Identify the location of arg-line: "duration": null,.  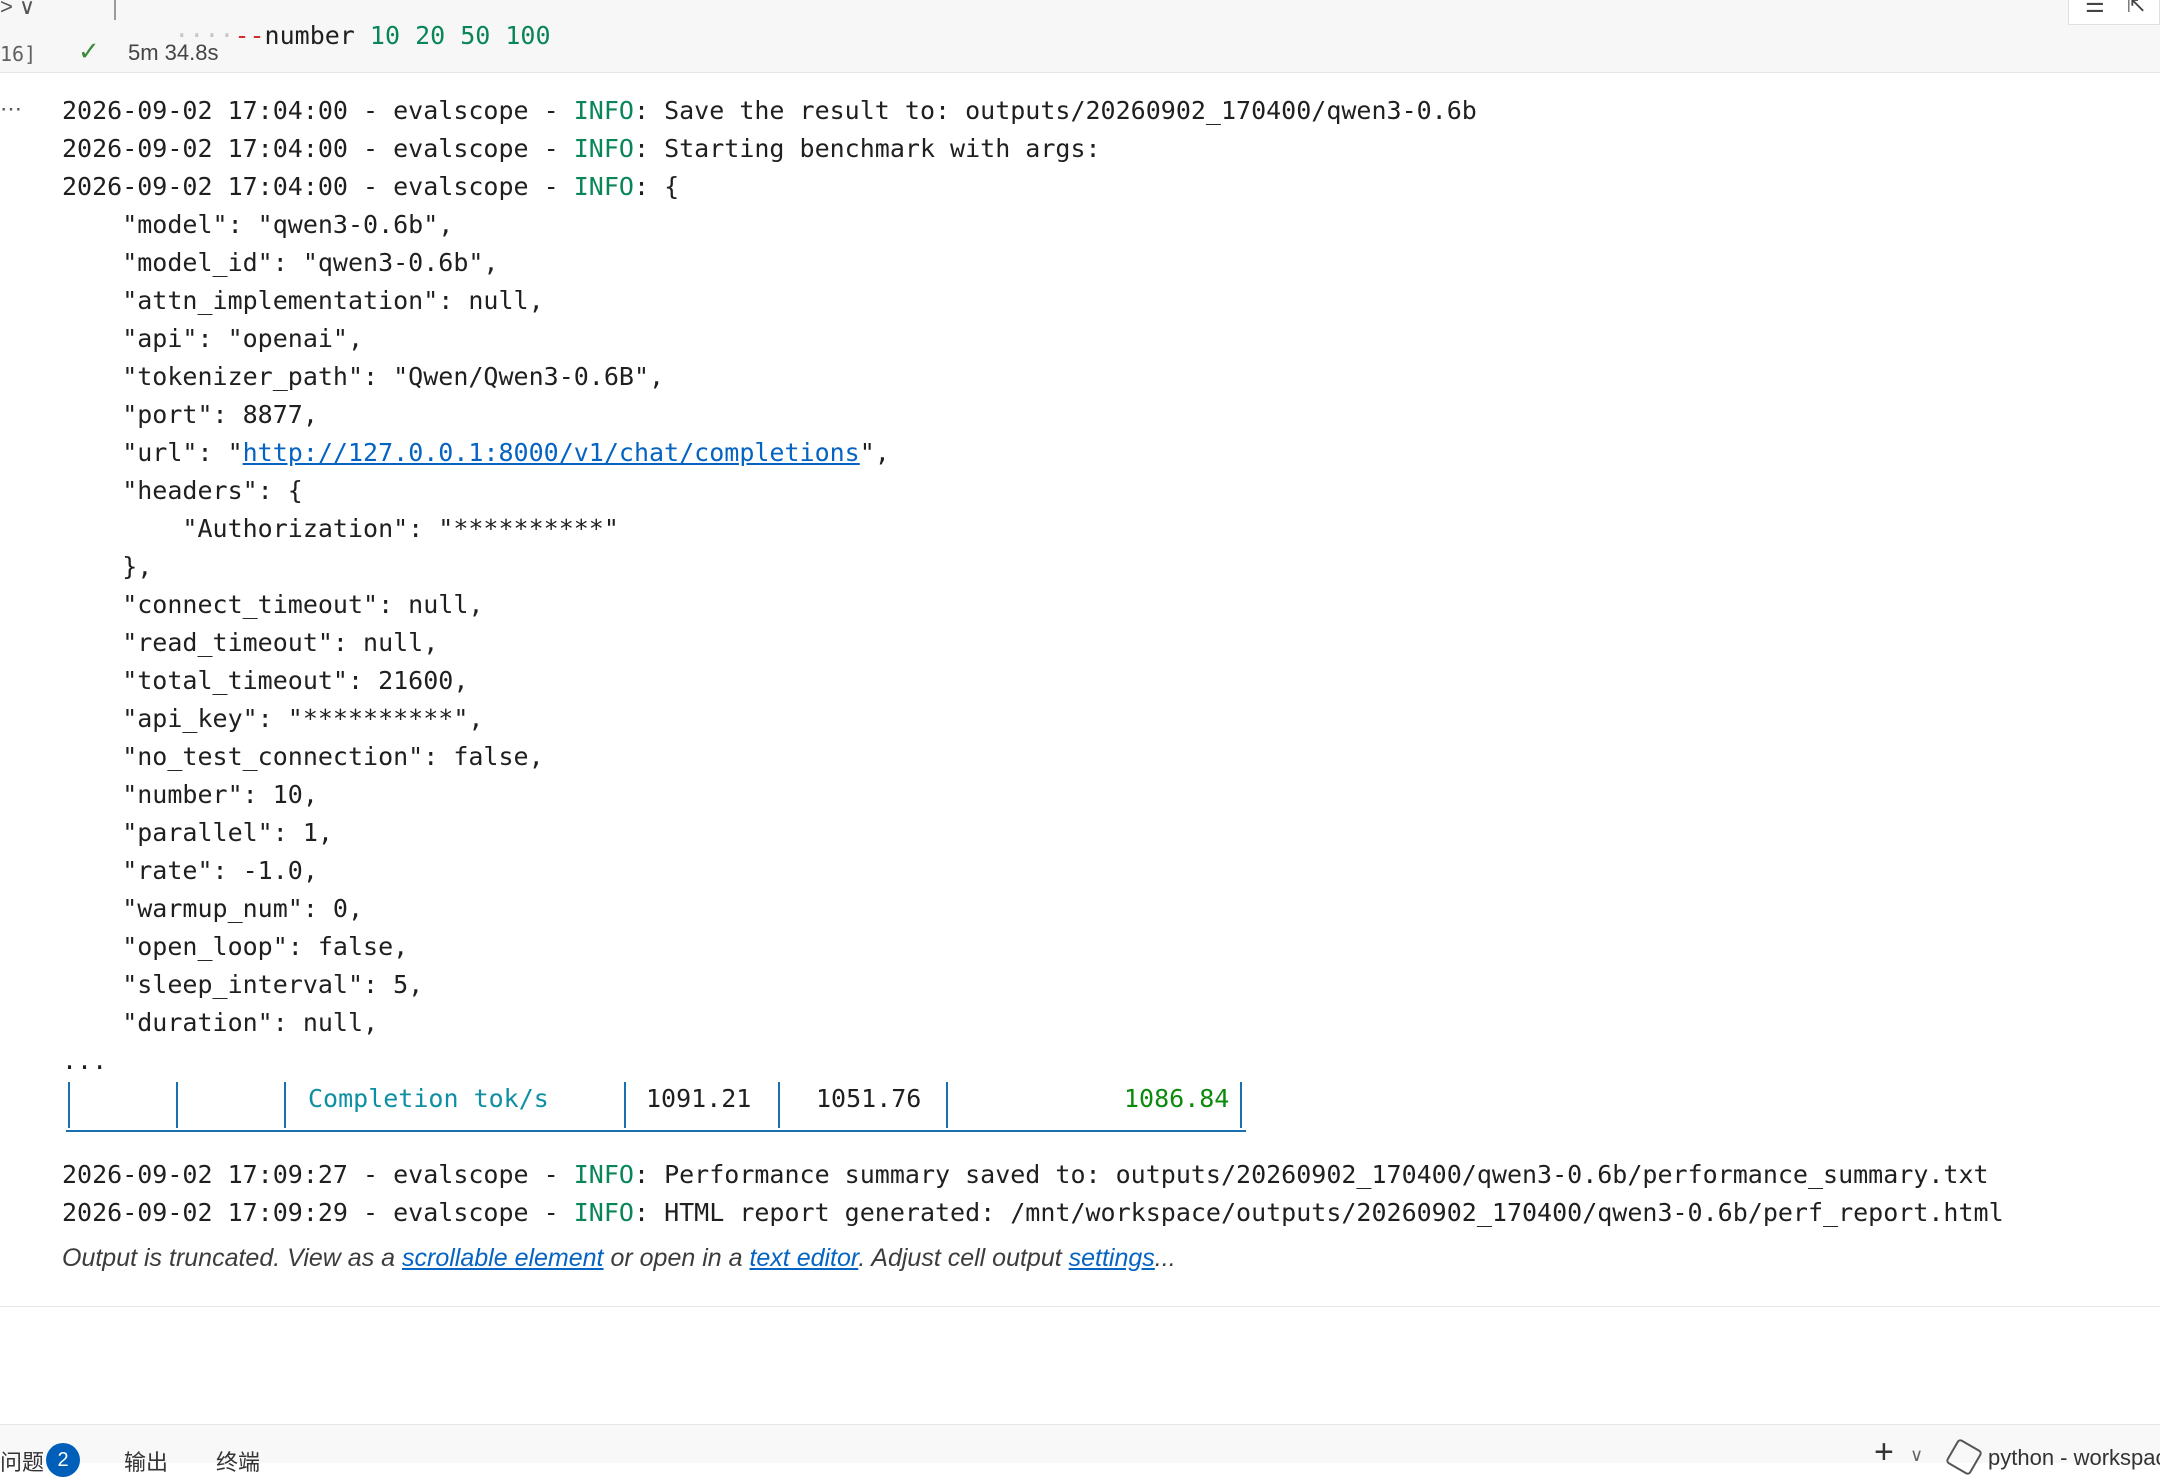
(220, 1022).